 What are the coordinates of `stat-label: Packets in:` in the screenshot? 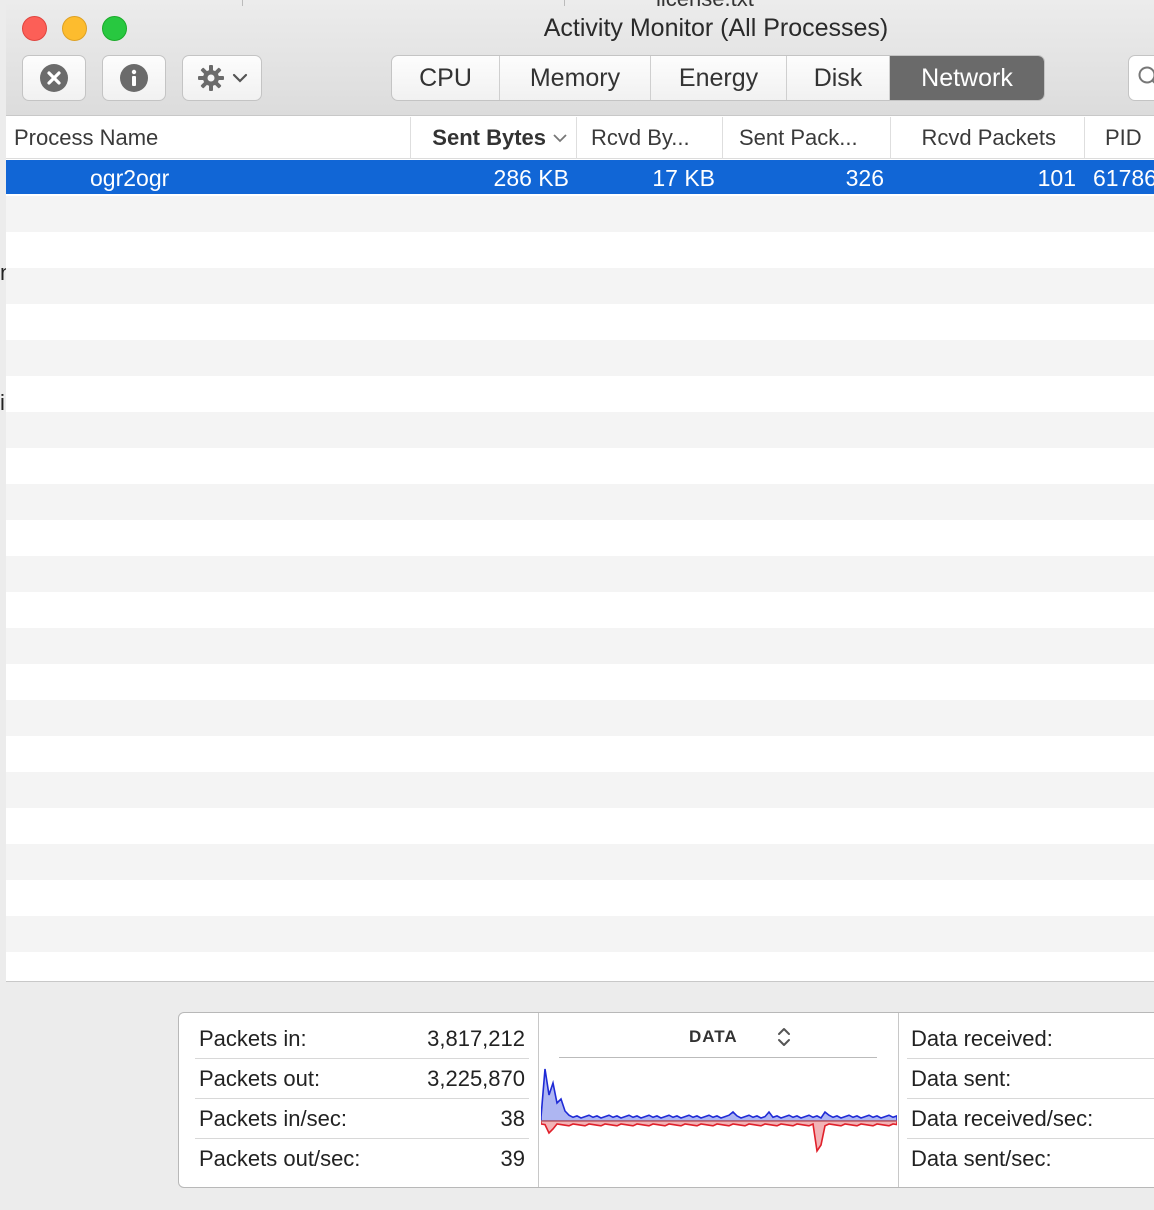 It's located at (253, 1038).